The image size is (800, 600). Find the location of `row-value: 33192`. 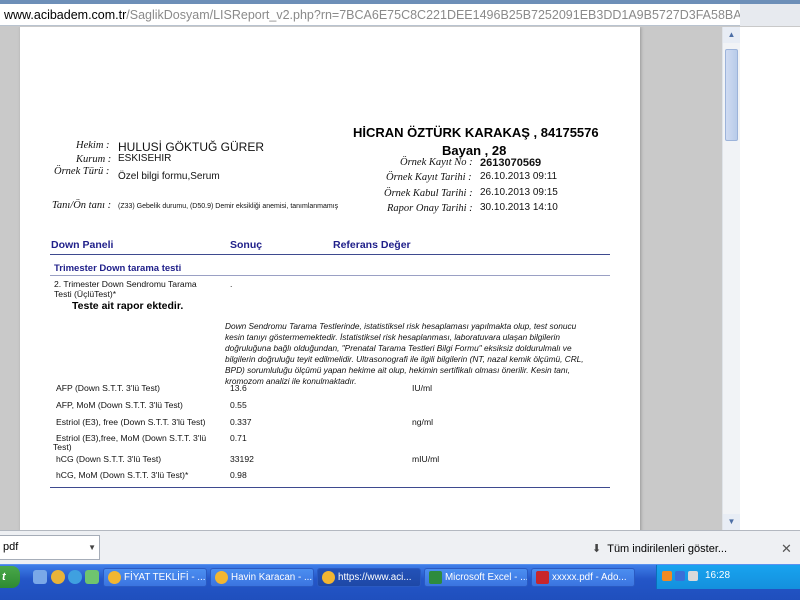

row-value: 33192 is located at coordinates (242, 459).